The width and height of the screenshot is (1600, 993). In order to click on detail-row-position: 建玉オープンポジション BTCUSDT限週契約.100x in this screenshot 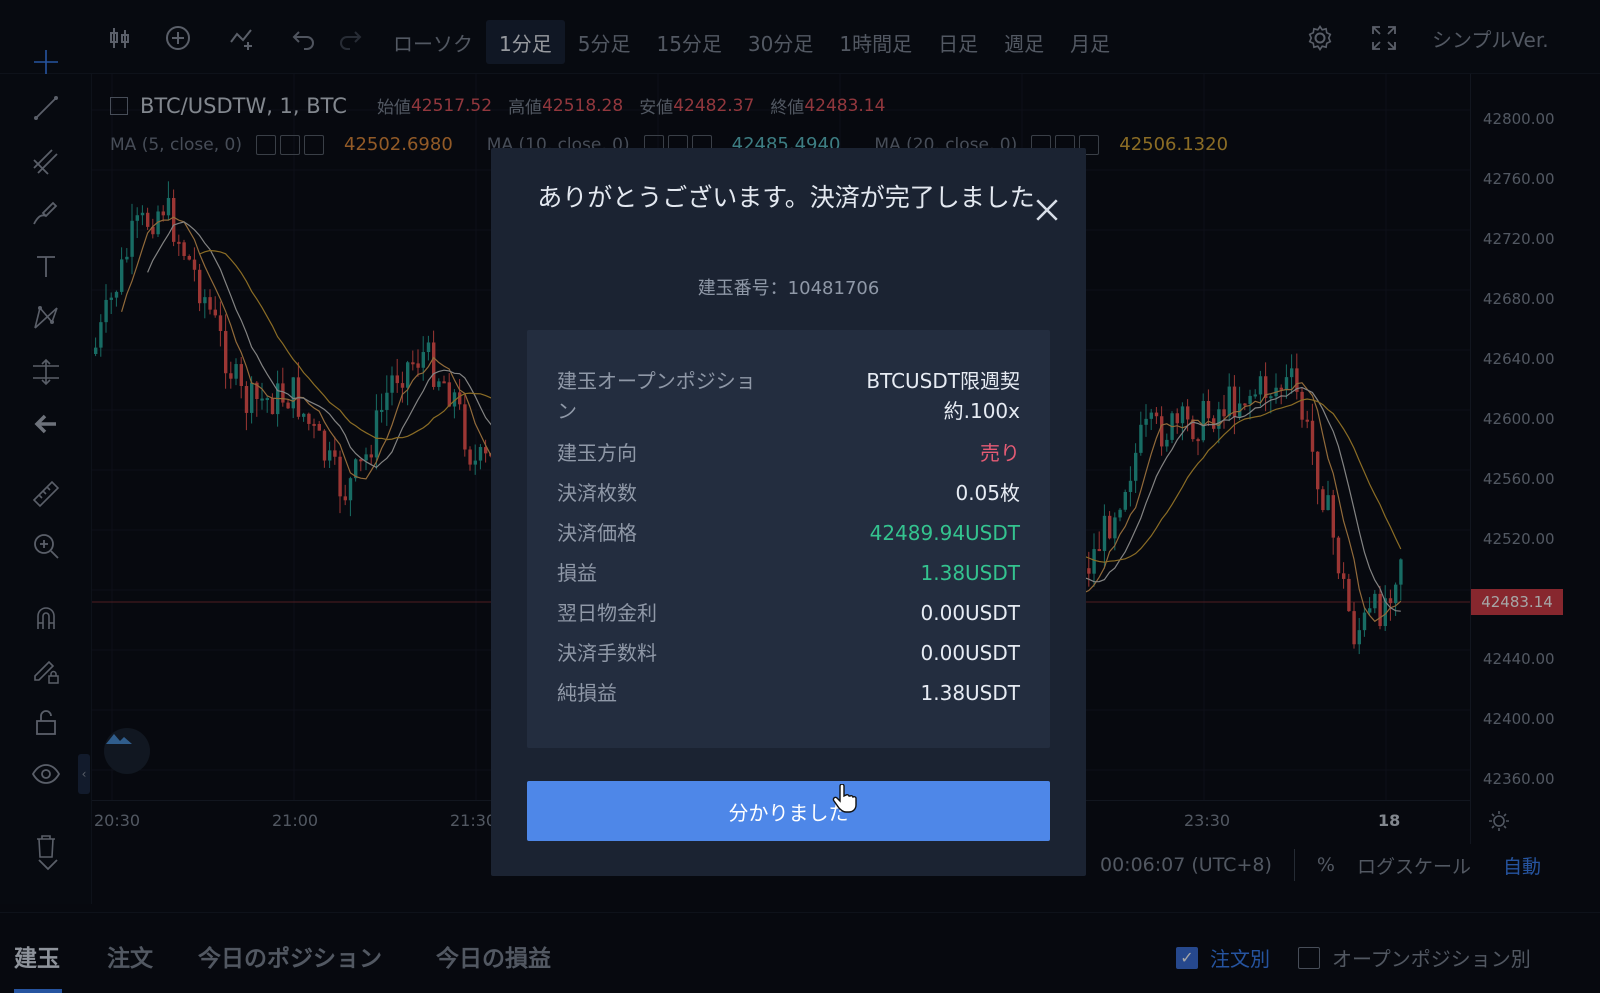, I will do `click(788, 396)`.